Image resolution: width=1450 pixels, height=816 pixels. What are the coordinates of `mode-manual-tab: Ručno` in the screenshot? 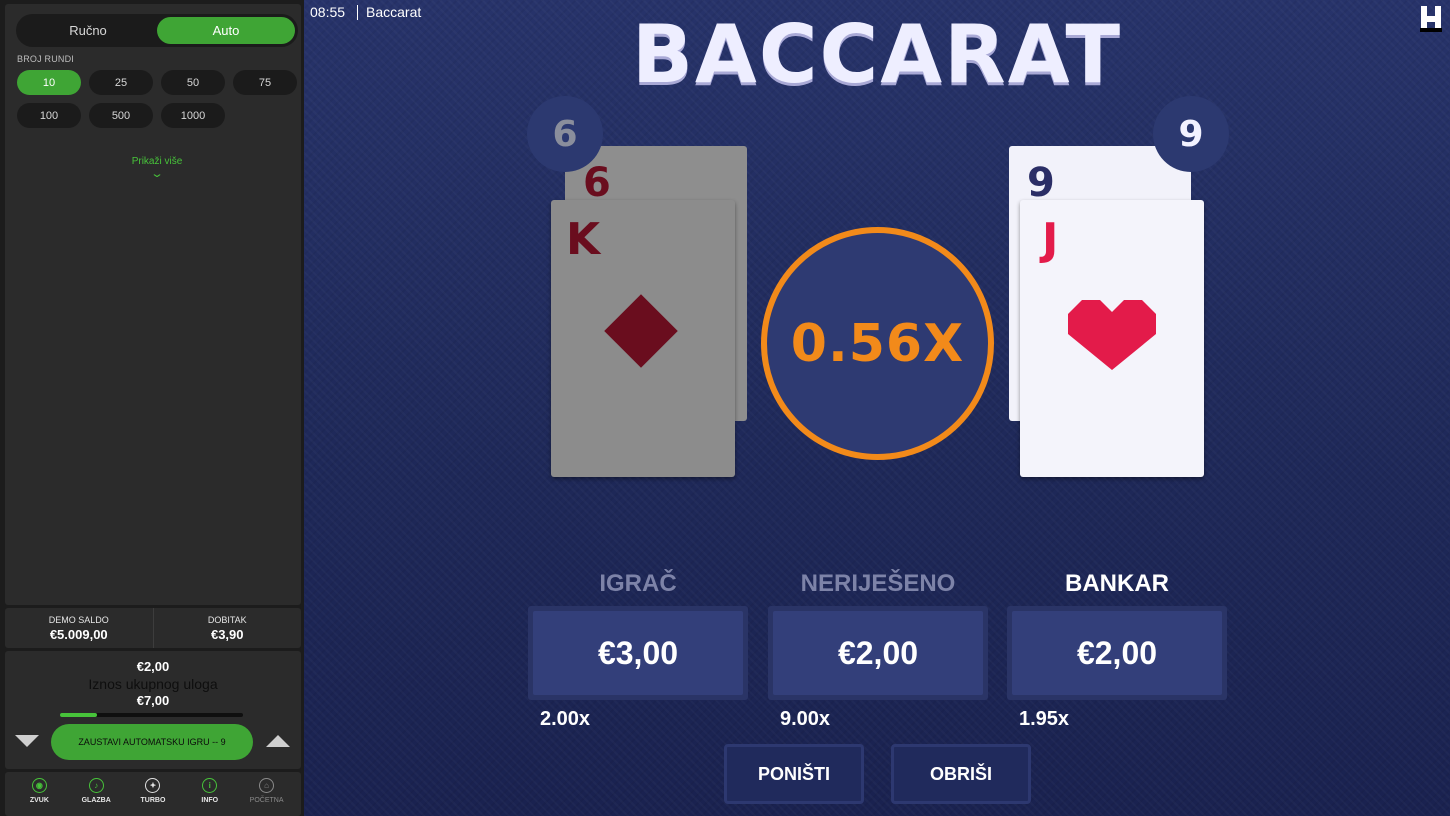 It's located at (88, 30).